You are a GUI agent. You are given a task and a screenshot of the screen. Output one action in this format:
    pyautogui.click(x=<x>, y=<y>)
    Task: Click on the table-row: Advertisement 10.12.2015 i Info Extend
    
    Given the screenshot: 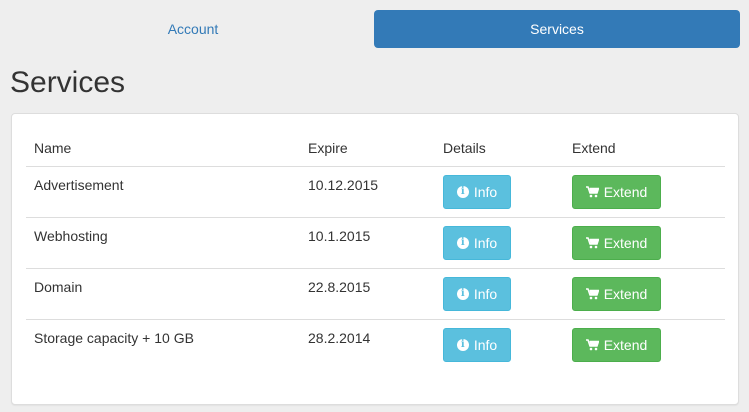 What is the action you would take?
    pyautogui.click(x=375, y=191)
    